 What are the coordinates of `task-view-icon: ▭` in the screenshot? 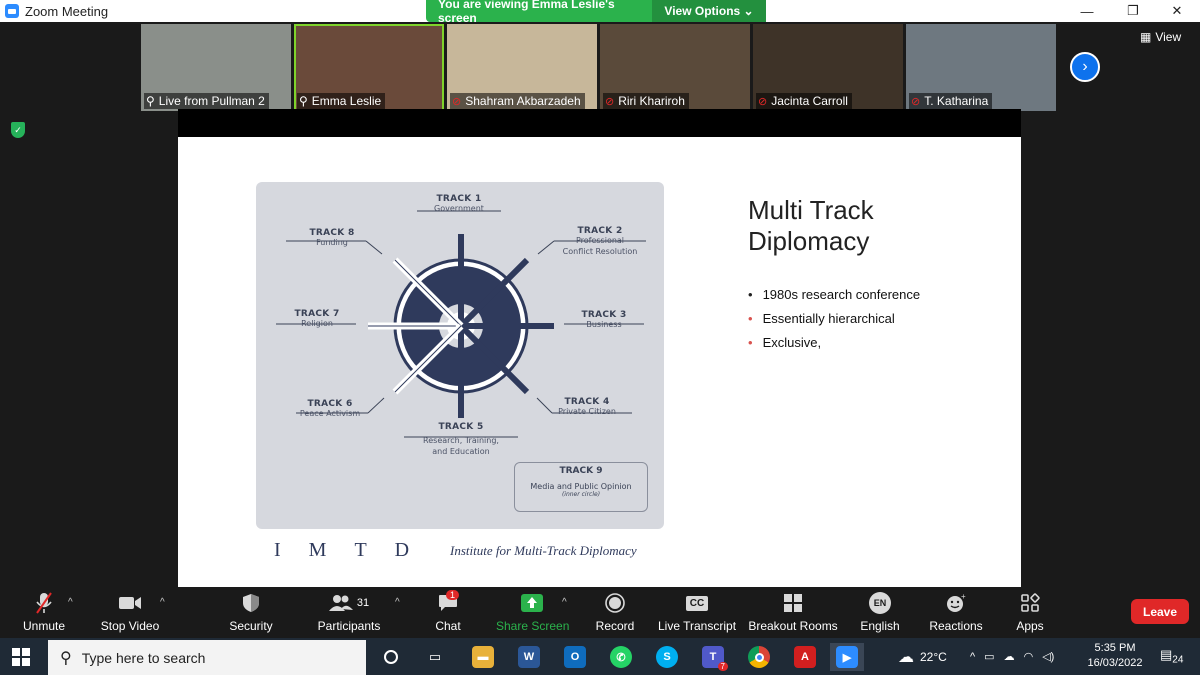 It's located at (435, 657).